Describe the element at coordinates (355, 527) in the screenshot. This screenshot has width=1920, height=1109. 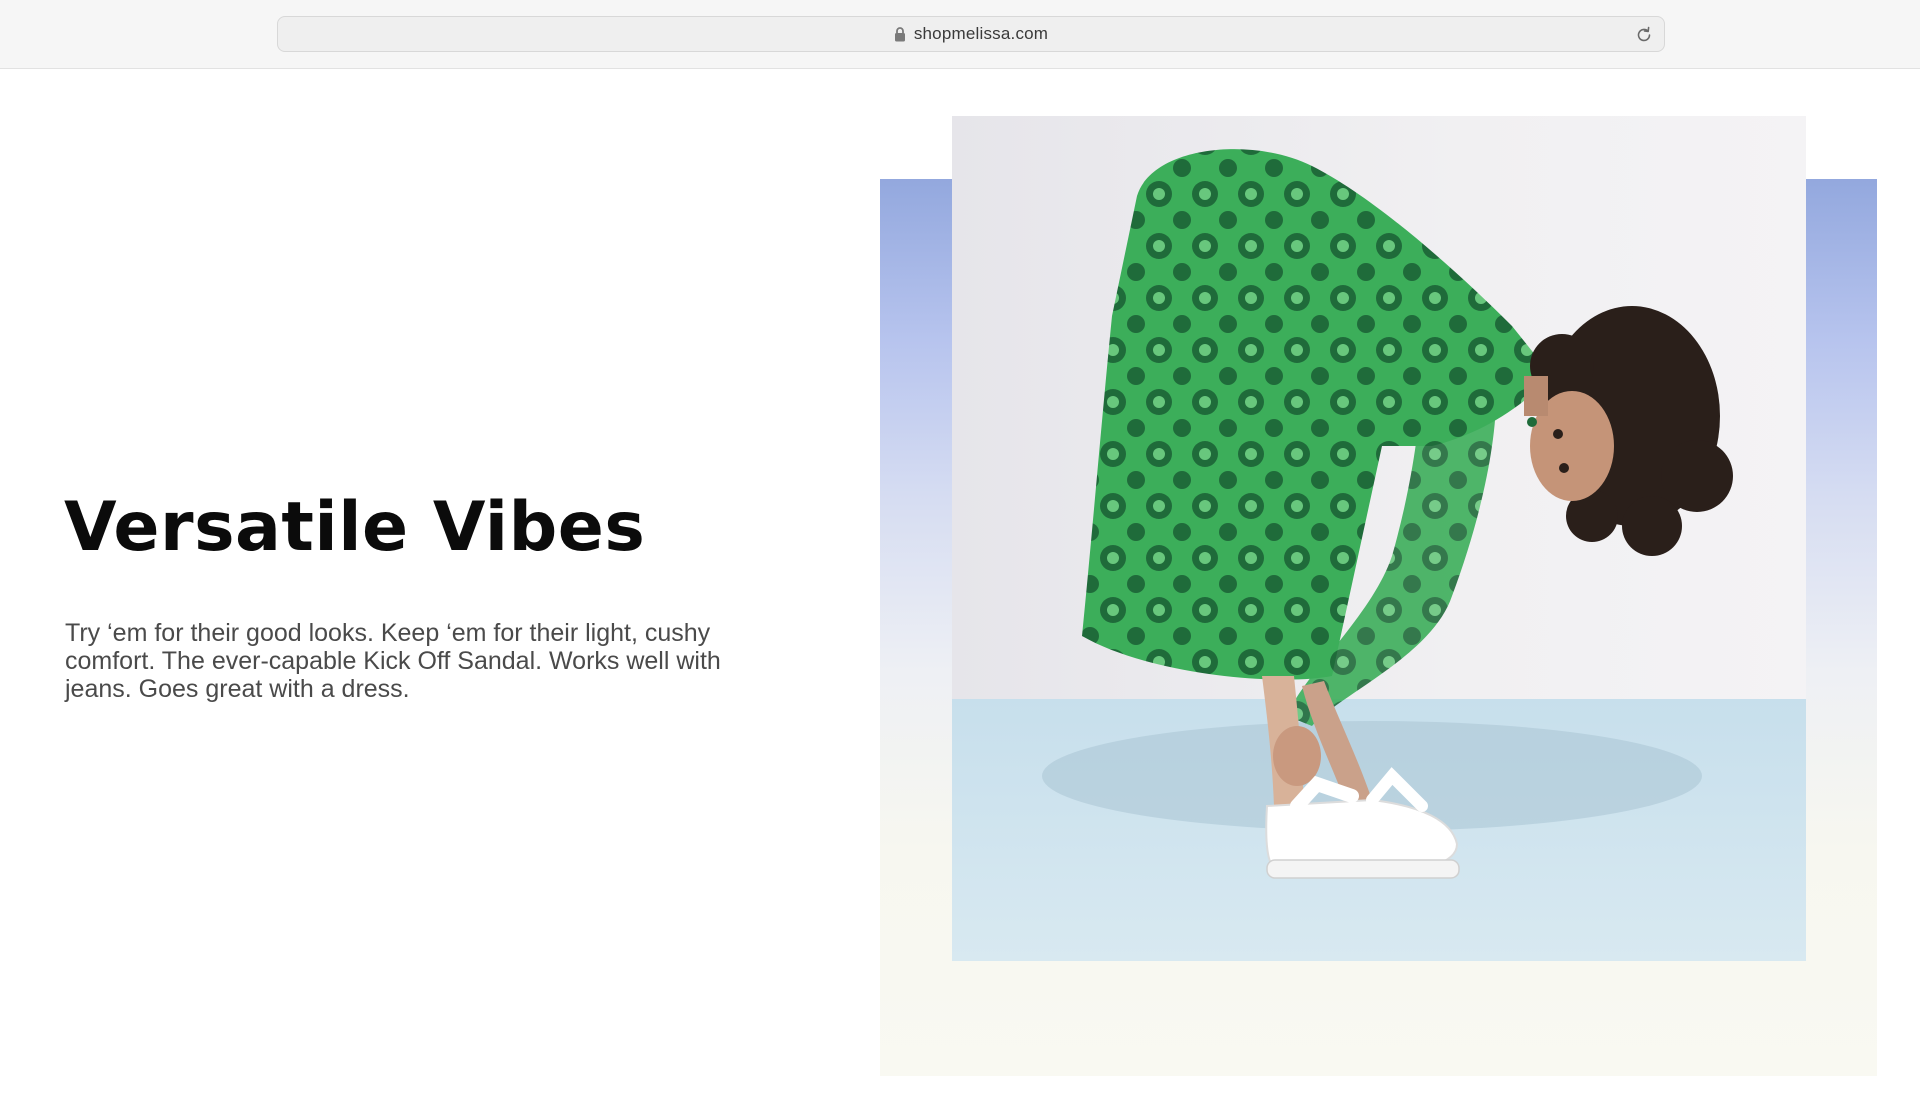
I see `hero-title: Versatile Vibes` at that location.